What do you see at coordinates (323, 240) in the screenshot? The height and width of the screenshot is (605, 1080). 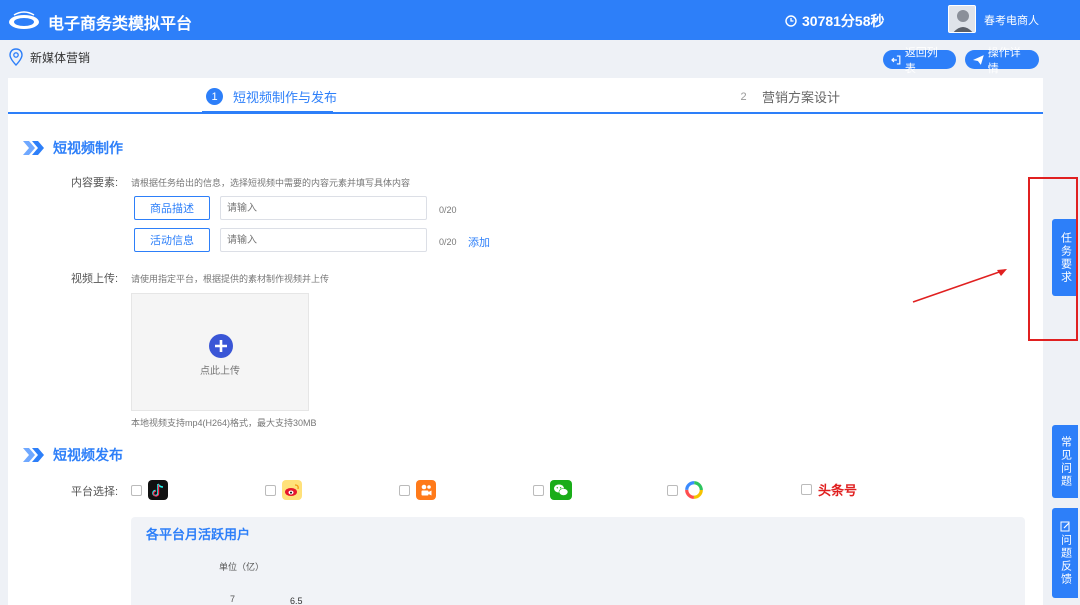 I see `activity-info-input` at bounding box center [323, 240].